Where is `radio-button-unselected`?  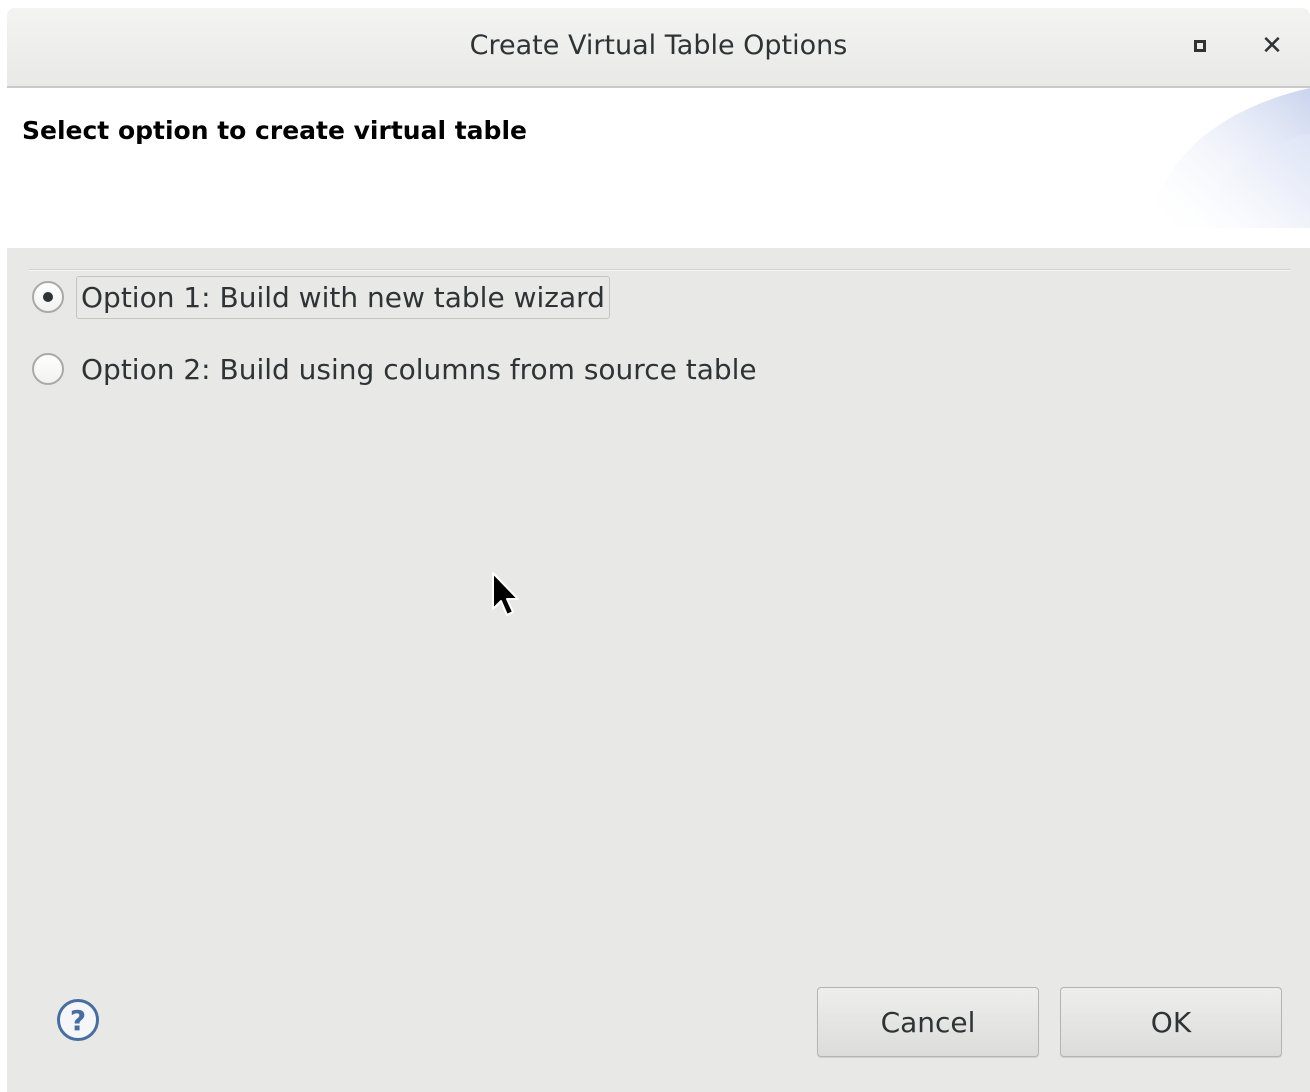
radio-button-unselected is located at coordinates (48, 369).